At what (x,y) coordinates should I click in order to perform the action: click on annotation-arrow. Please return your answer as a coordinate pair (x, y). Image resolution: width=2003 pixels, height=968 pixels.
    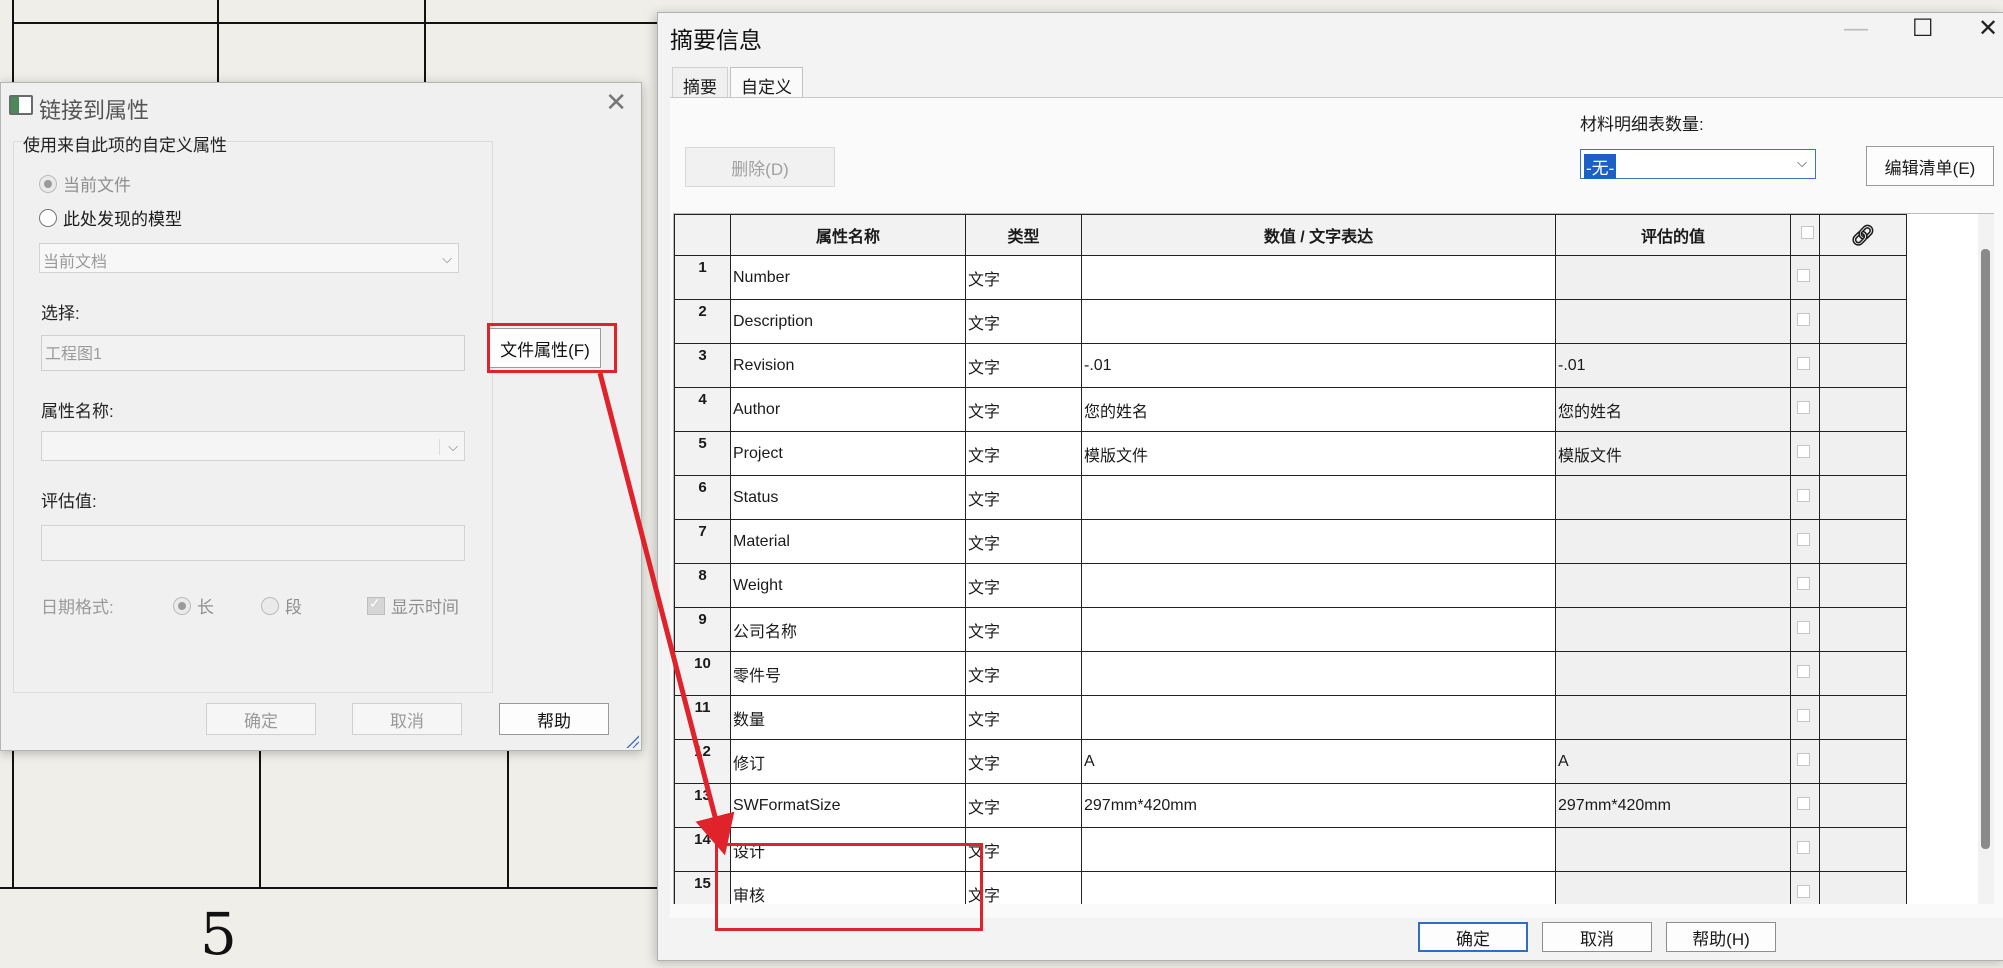
    Looking at the image, I should click on (666, 614).